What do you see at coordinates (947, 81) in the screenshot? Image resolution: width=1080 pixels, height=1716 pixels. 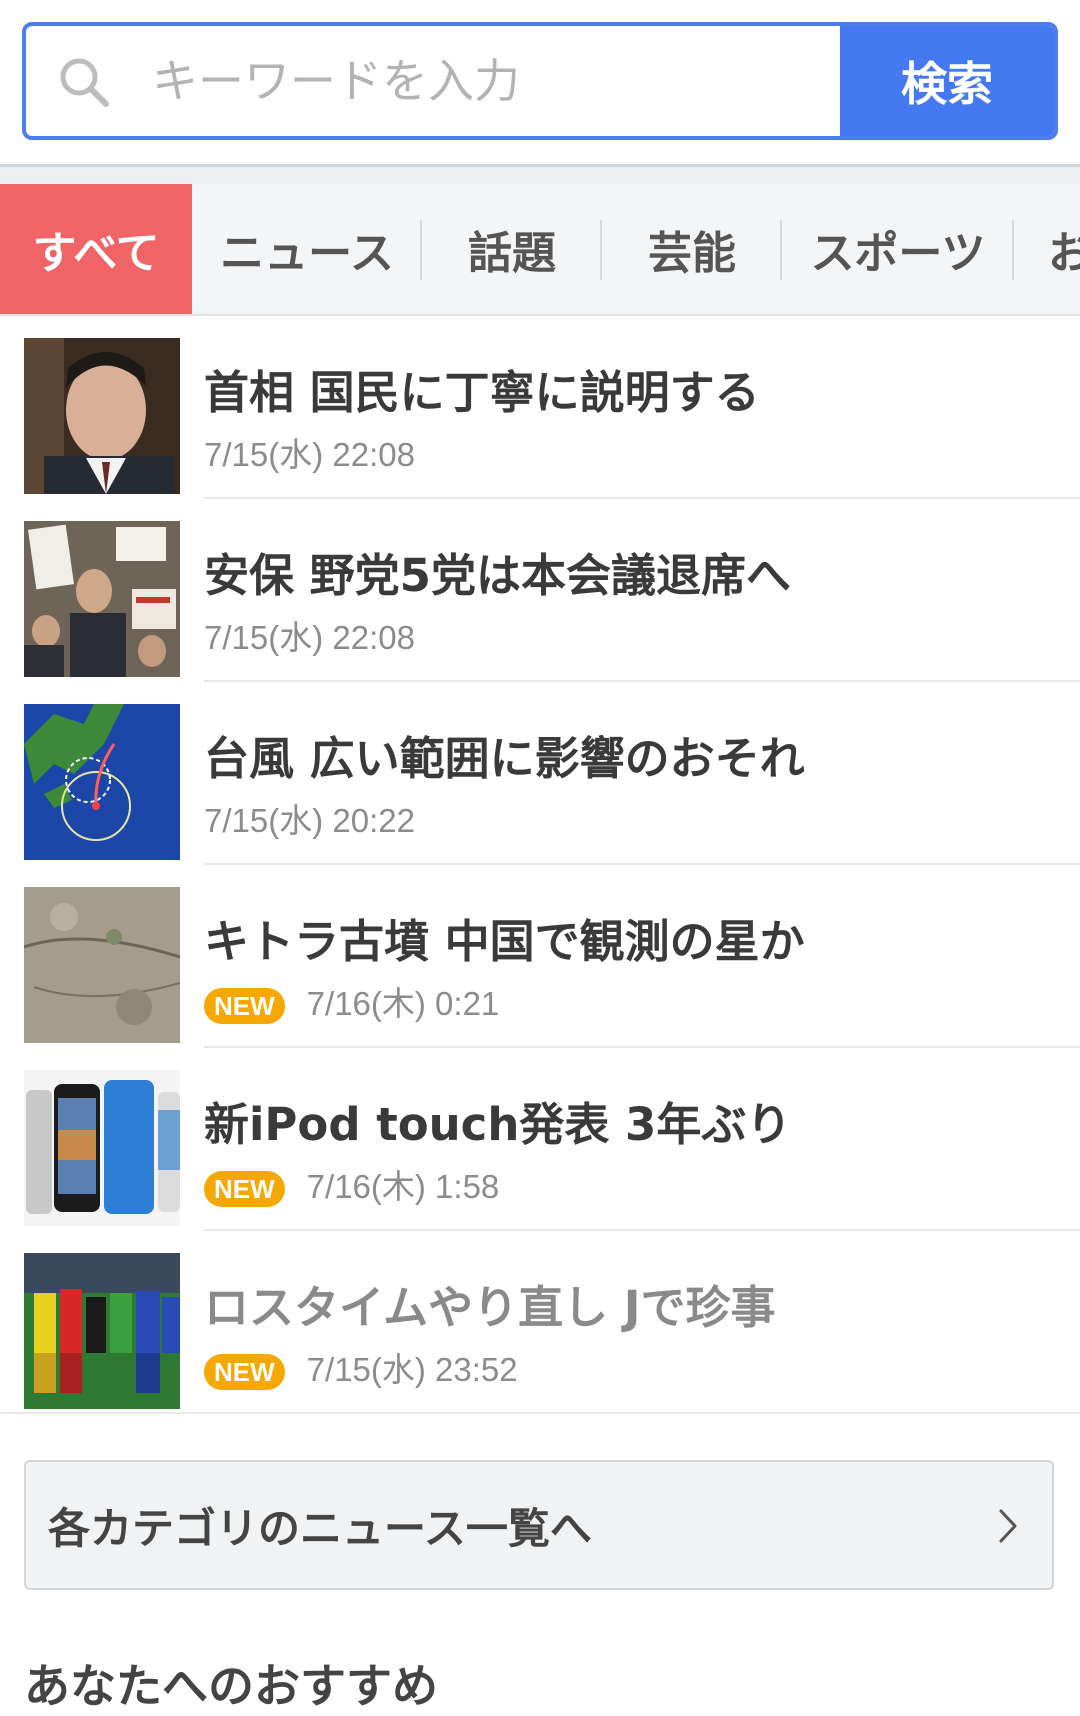 I see `search-button: 検索` at bounding box center [947, 81].